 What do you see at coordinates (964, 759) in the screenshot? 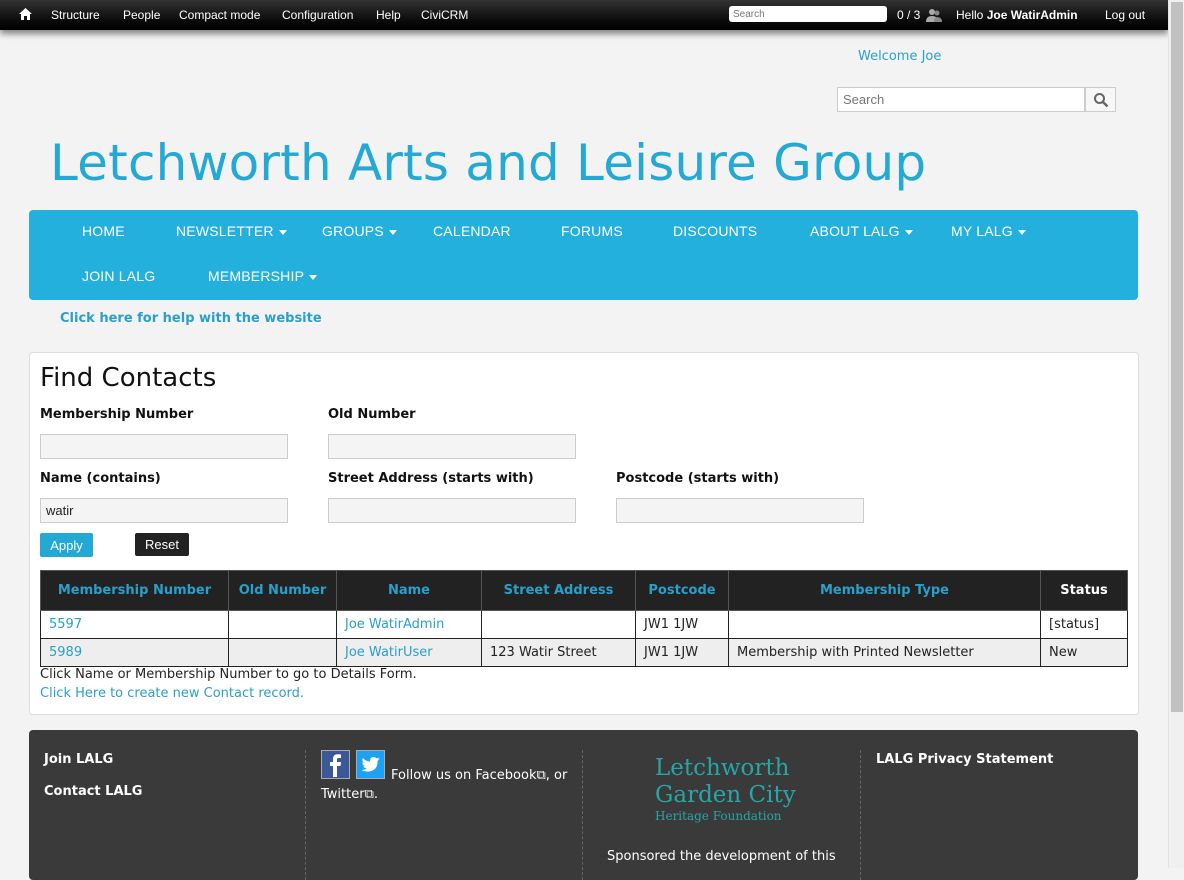
I see `privacy-statement-link: LALG Privacy Statement` at bounding box center [964, 759].